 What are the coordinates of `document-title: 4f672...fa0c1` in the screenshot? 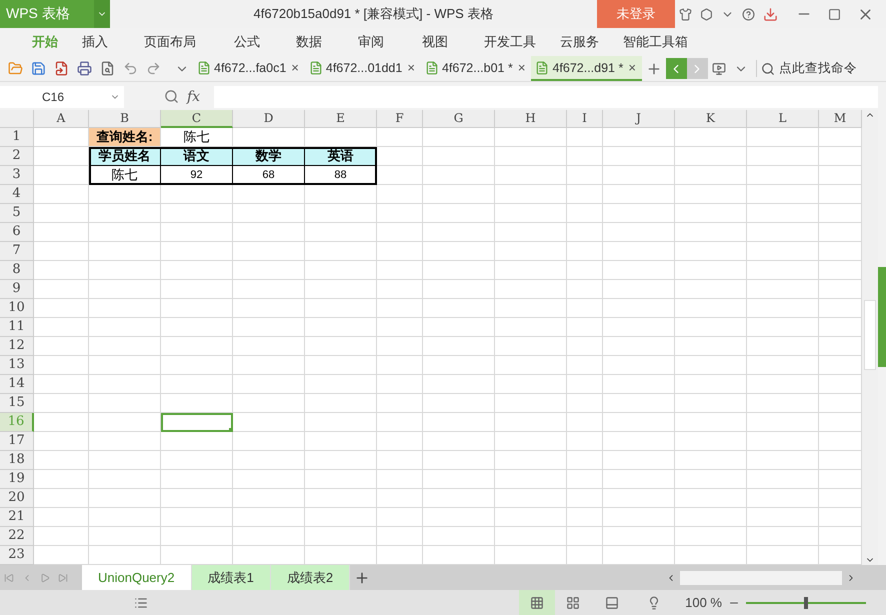 It's located at (250, 67).